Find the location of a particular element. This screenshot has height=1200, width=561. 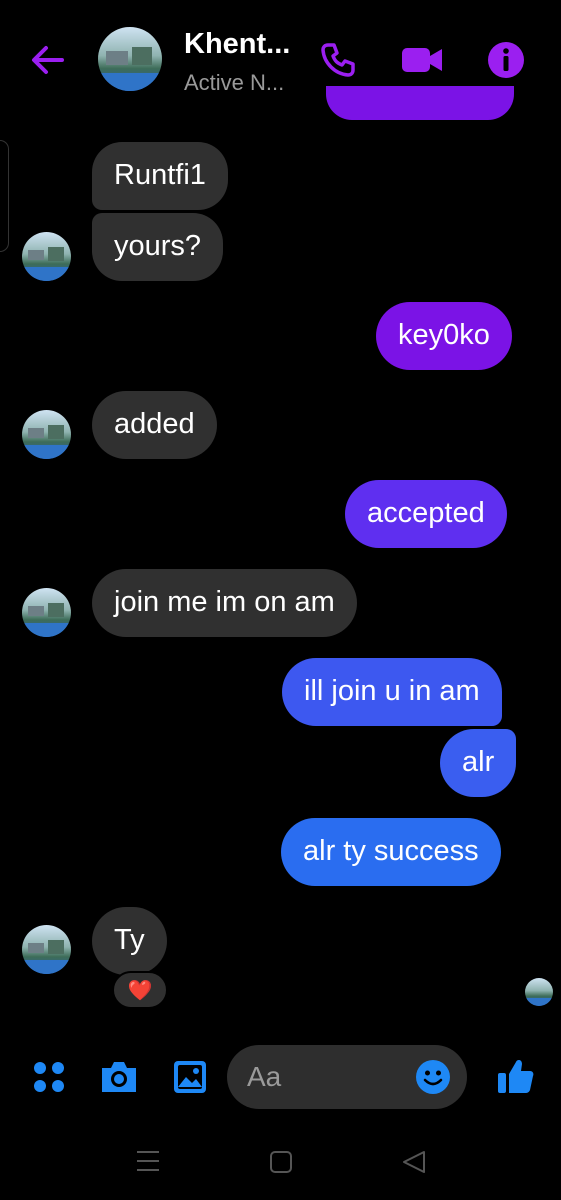

back-arrow-icon is located at coordinates (48, 60).